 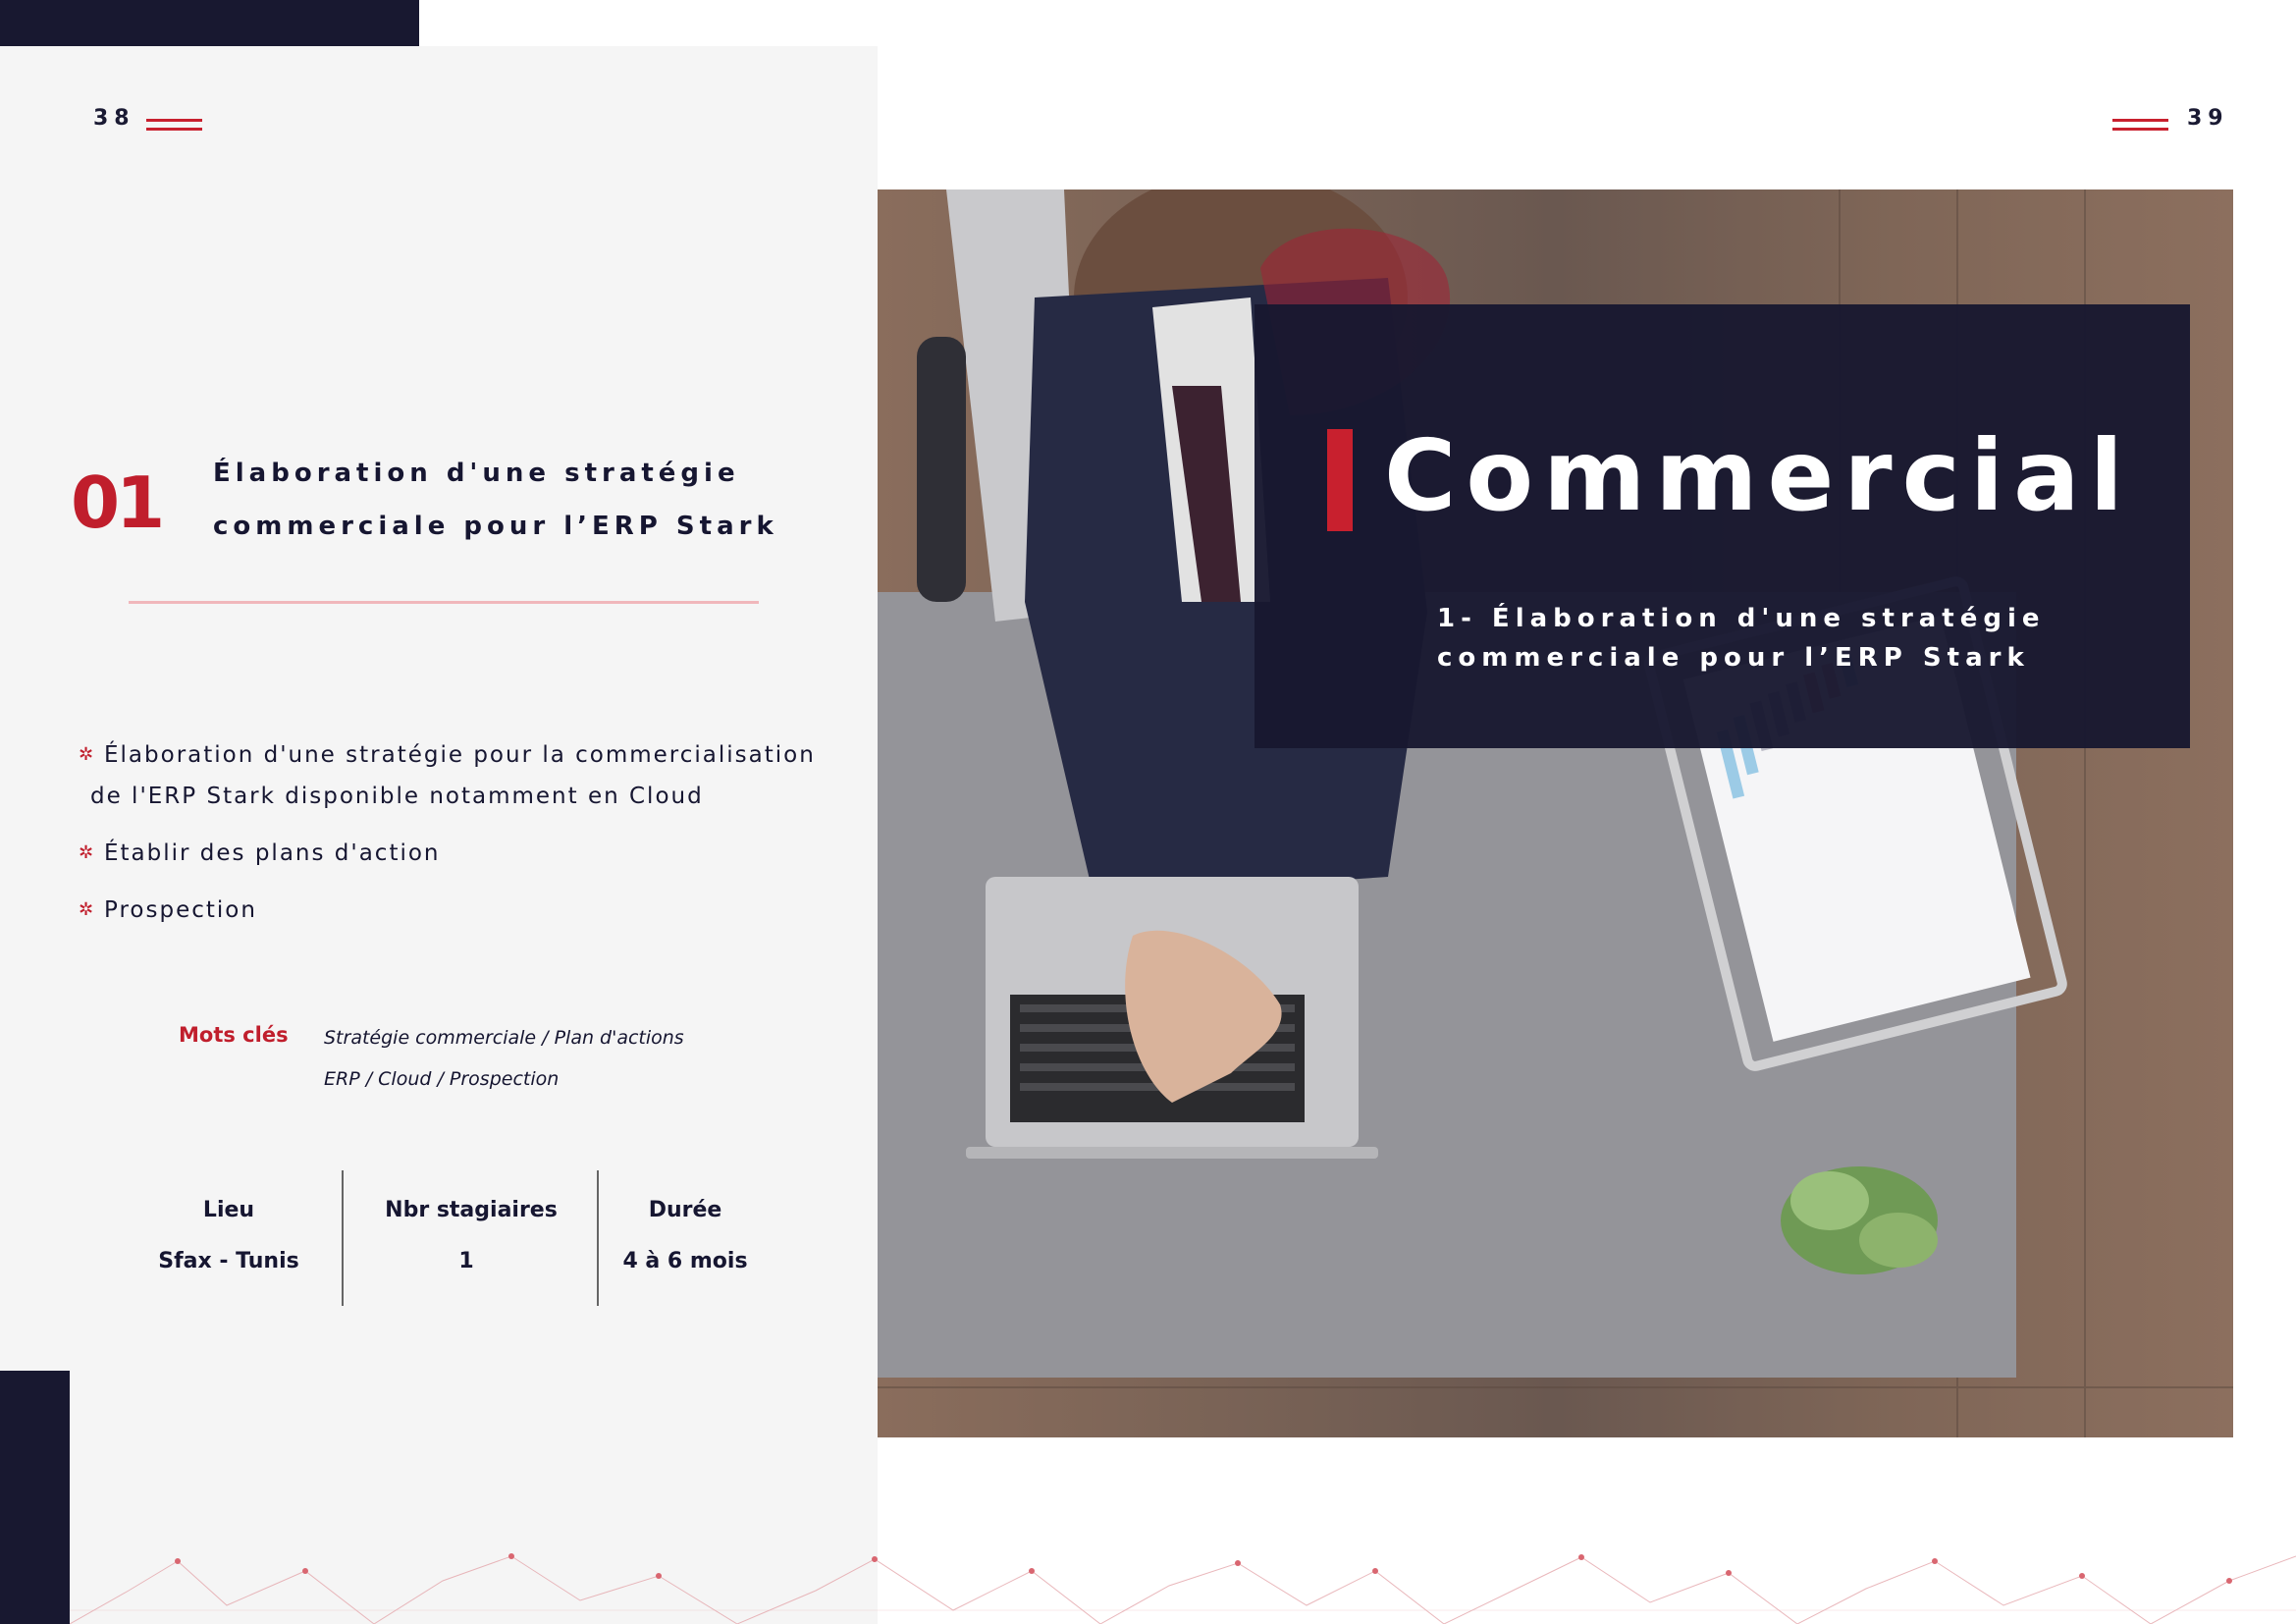 I want to click on banner-subtitle-line1: 1- Élaboration d'une stratégie, so click(x=1741, y=618).